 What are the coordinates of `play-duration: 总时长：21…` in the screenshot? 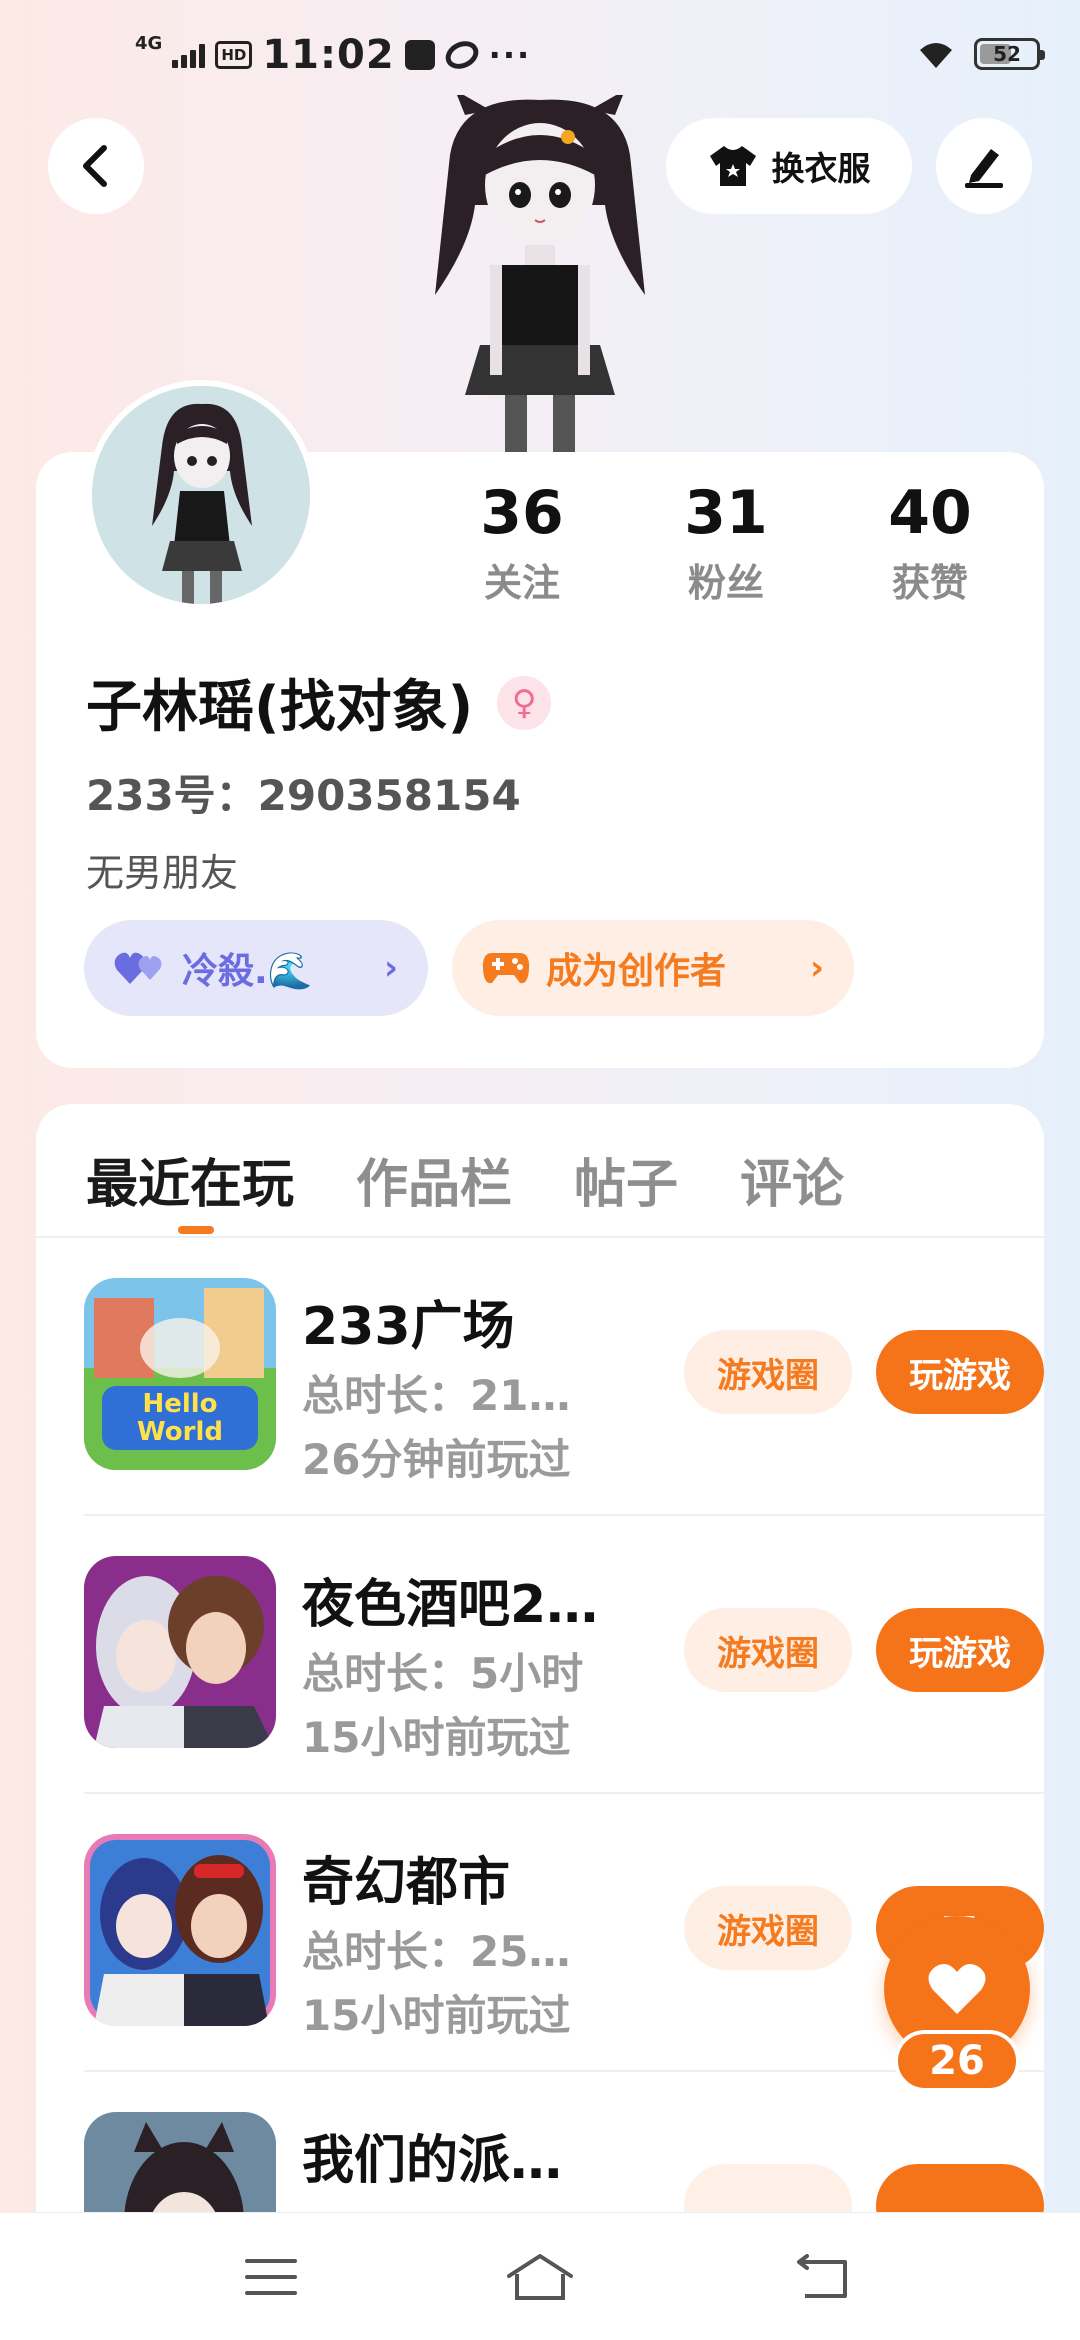 It's located at (436, 1395).